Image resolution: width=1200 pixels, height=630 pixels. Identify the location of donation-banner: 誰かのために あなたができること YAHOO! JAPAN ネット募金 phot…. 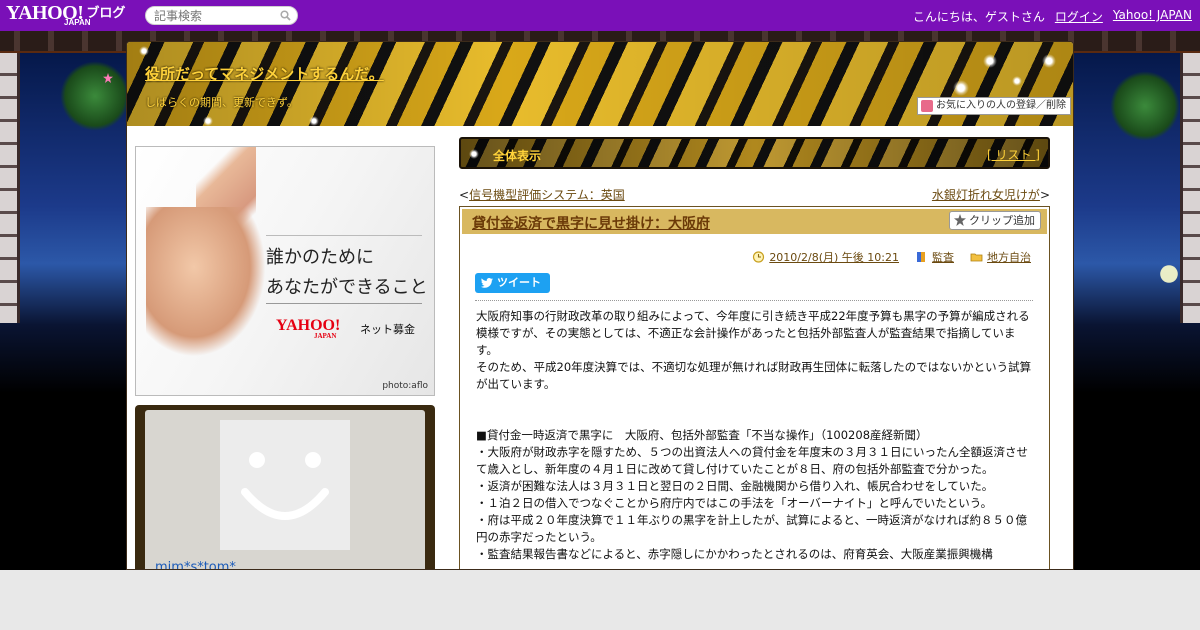
(285, 271).